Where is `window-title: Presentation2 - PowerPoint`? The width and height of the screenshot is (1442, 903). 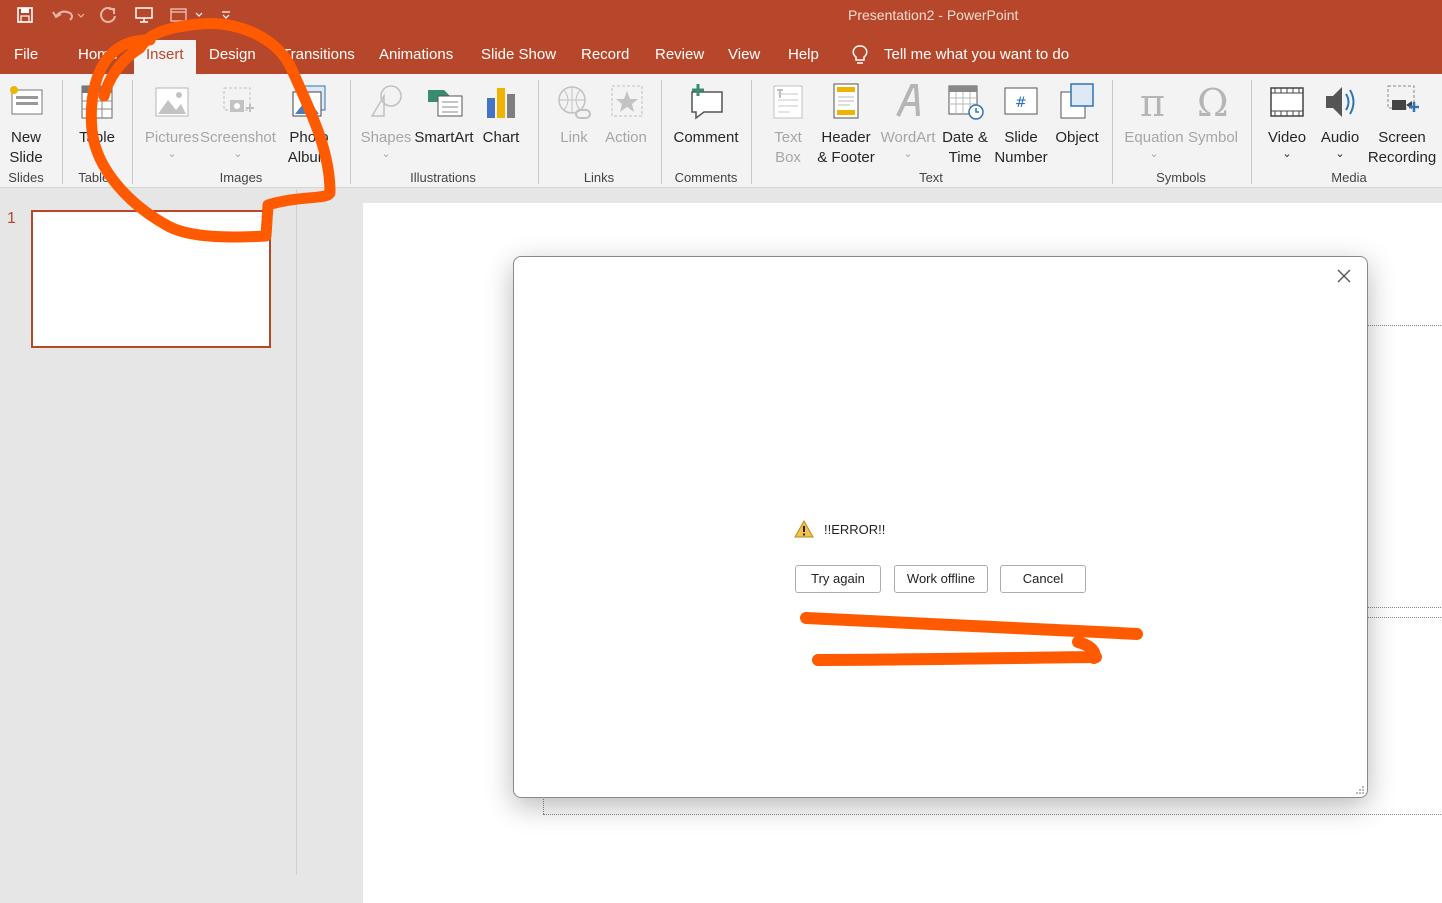
window-title: Presentation2 - PowerPoint is located at coordinates (933, 15).